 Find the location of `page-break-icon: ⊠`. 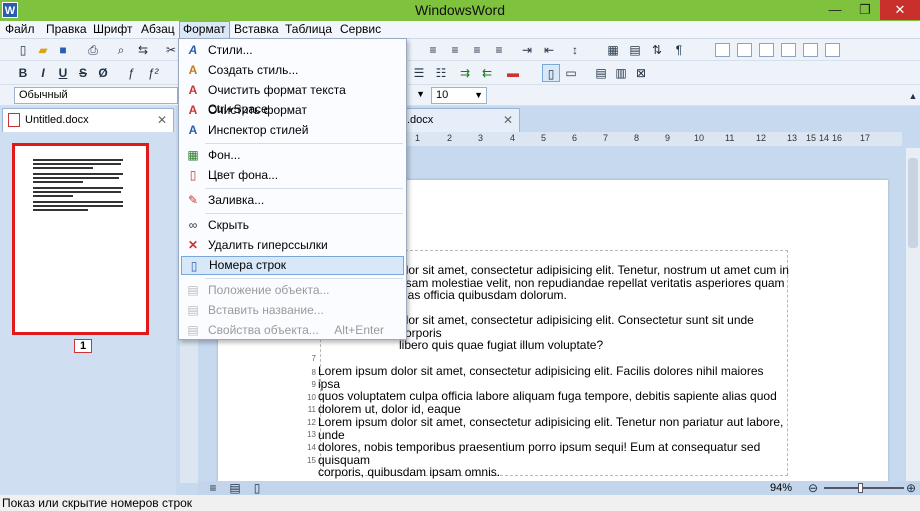

page-break-icon: ⊠ is located at coordinates (641, 73).